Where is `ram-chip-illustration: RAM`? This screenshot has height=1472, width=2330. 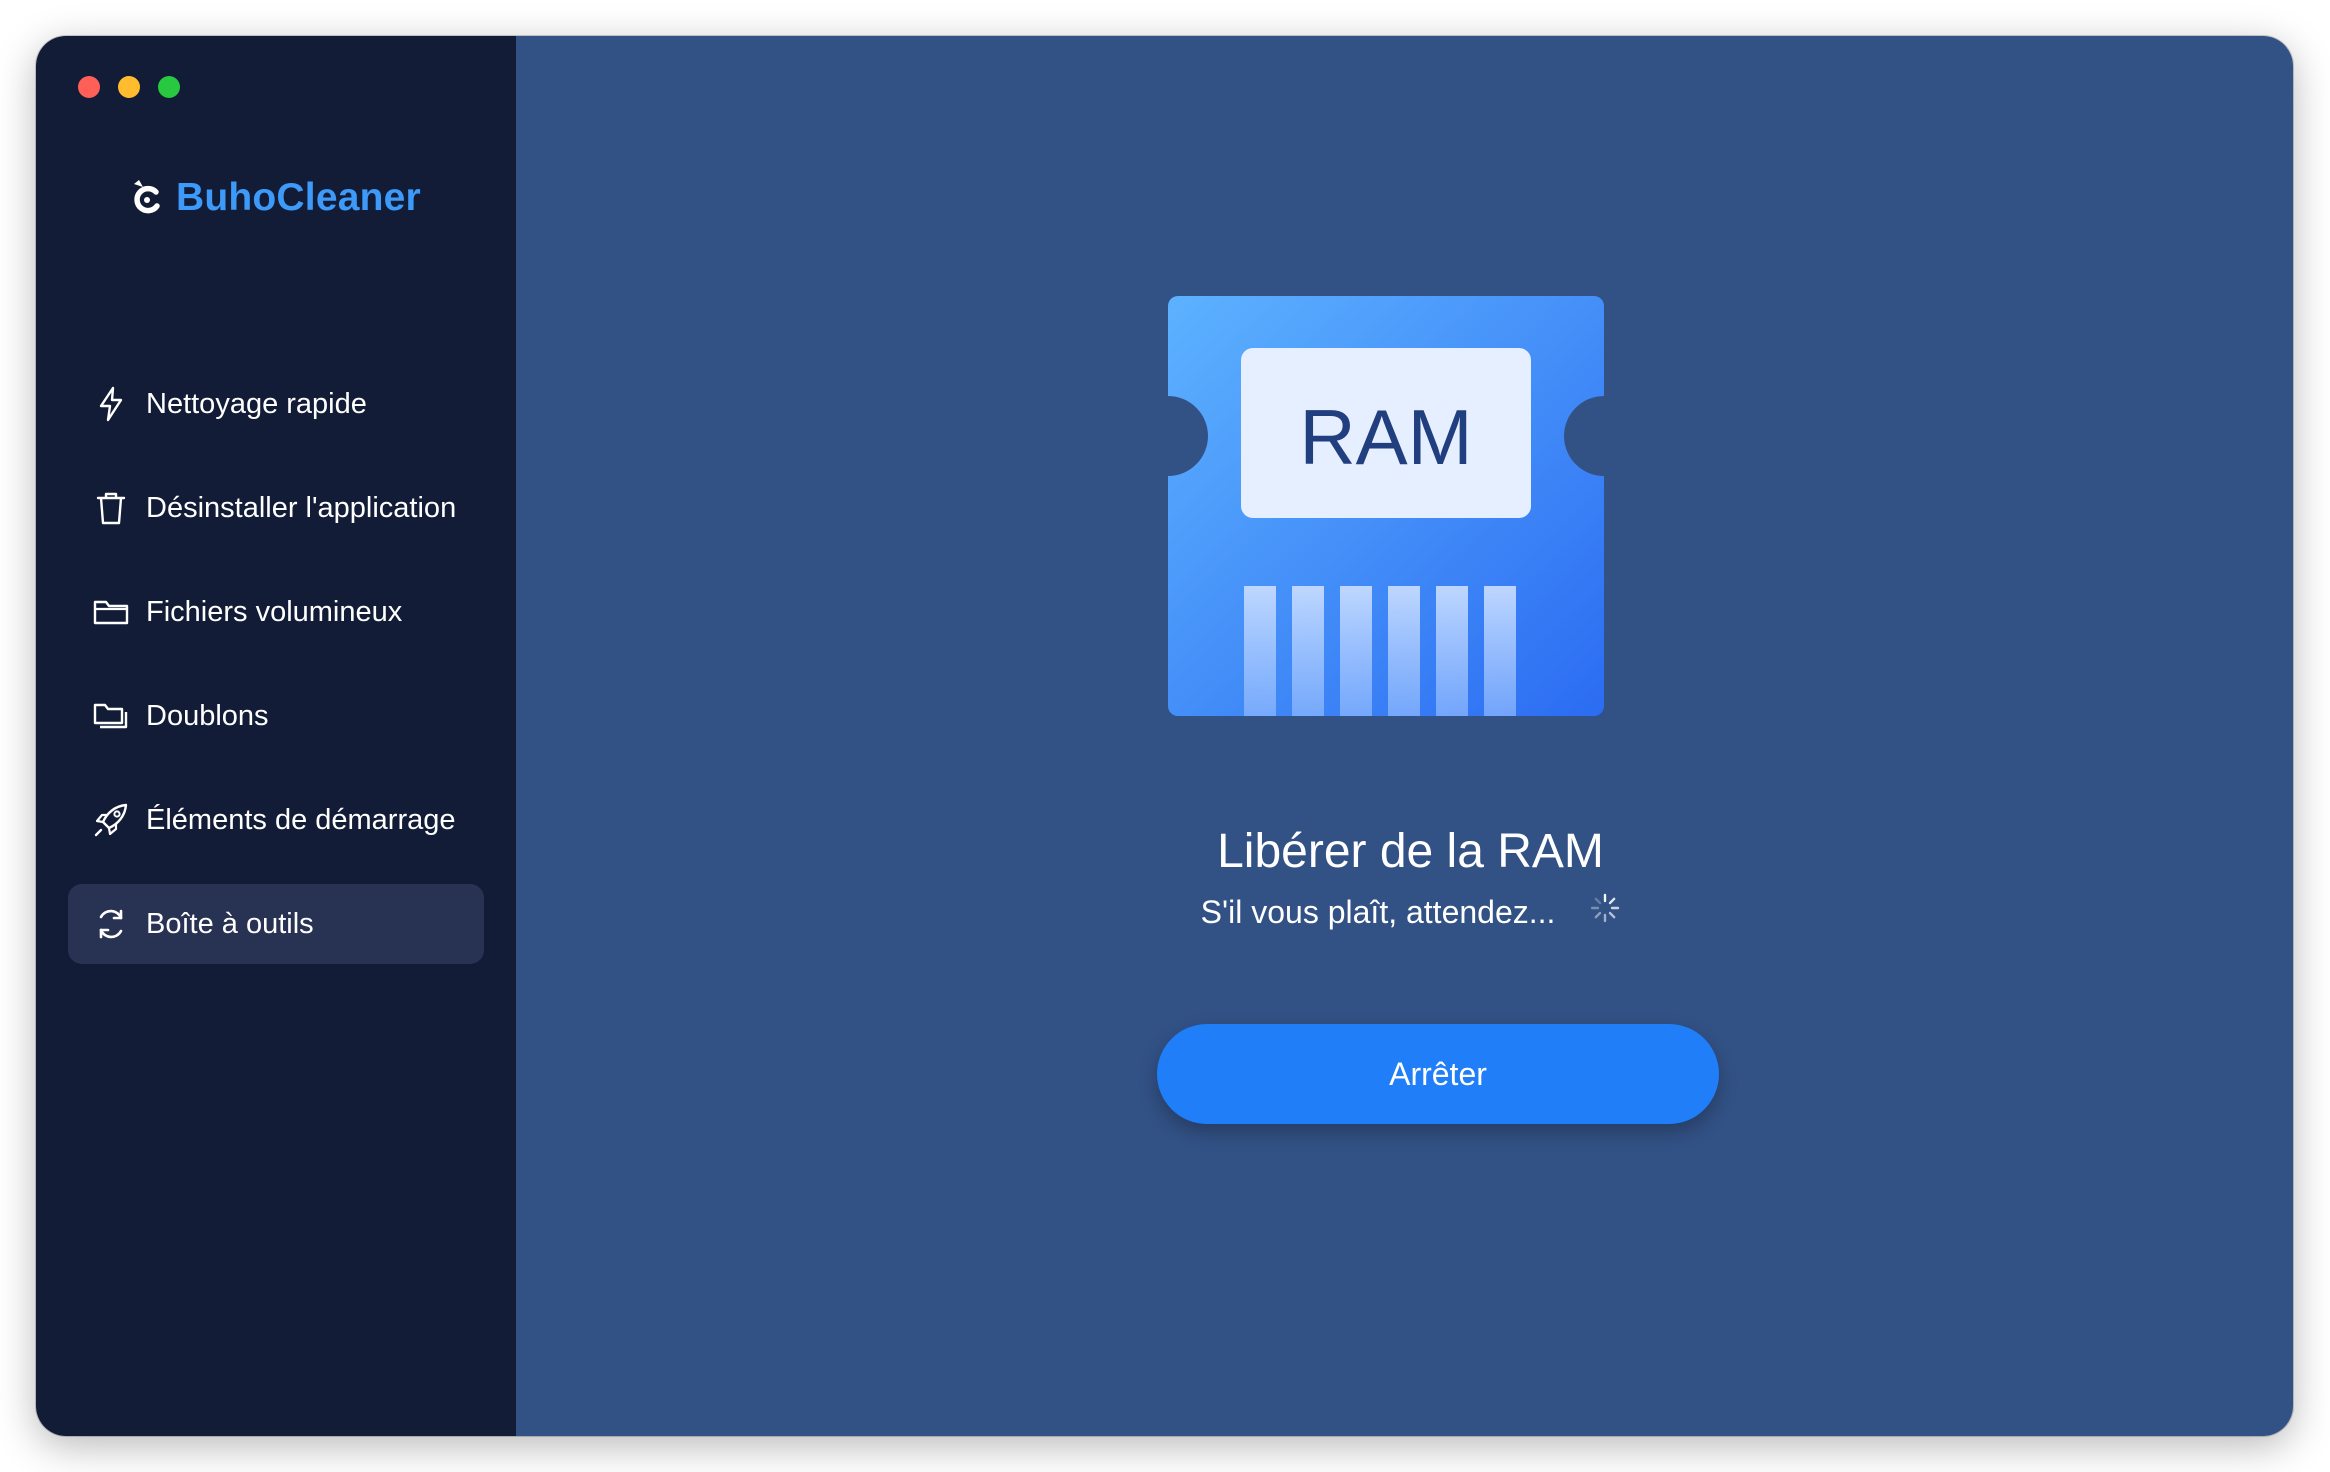 ram-chip-illustration: RAM is located at coordinates (1386, 506).